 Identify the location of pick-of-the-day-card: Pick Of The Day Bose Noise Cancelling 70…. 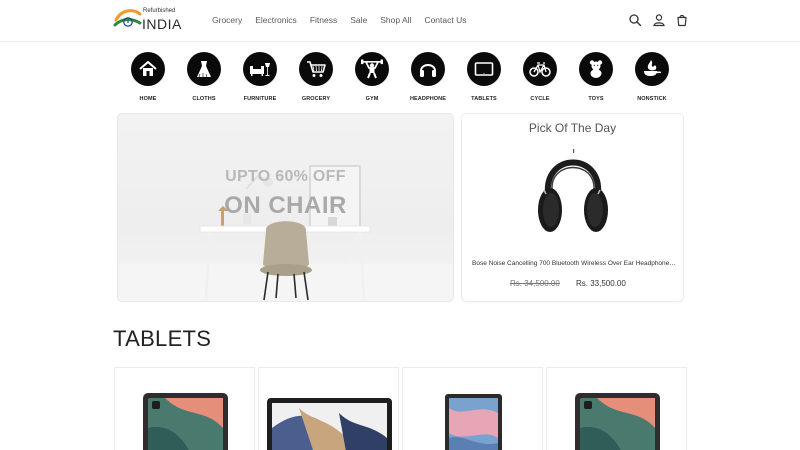
(572, 207).